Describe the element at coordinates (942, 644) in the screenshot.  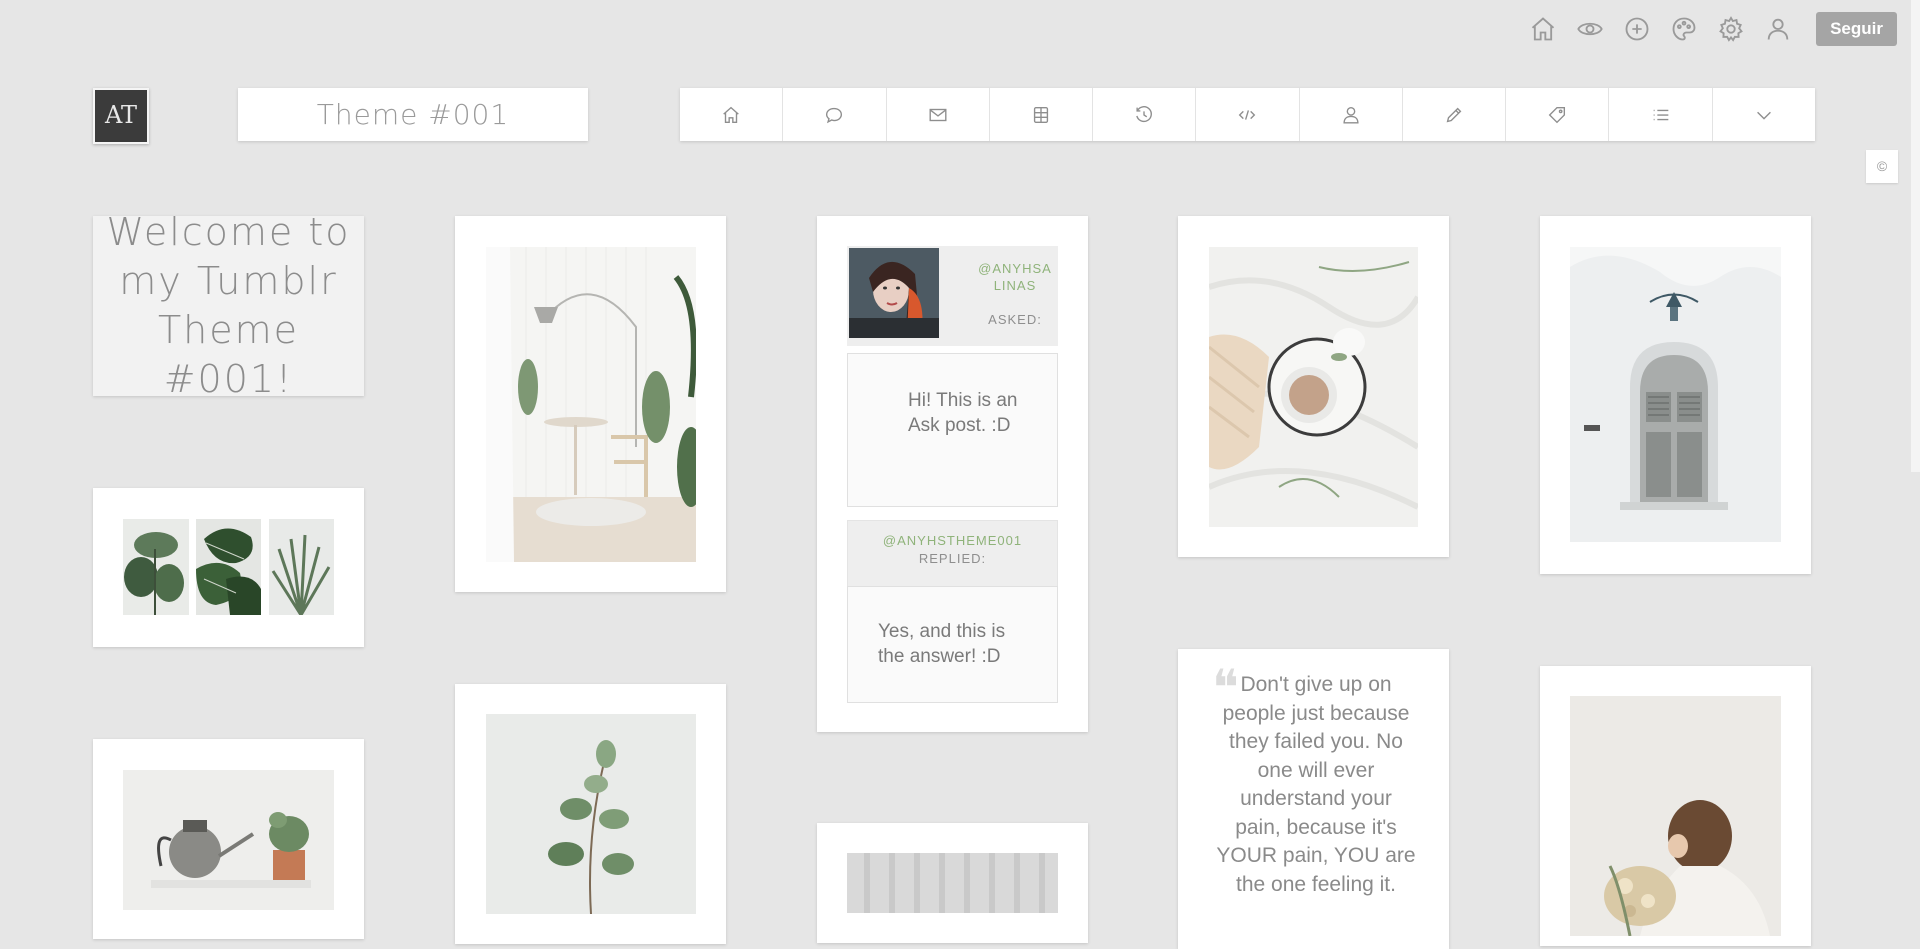
I see `ask-answer: Yes, and this is the answer! :D` at that location.